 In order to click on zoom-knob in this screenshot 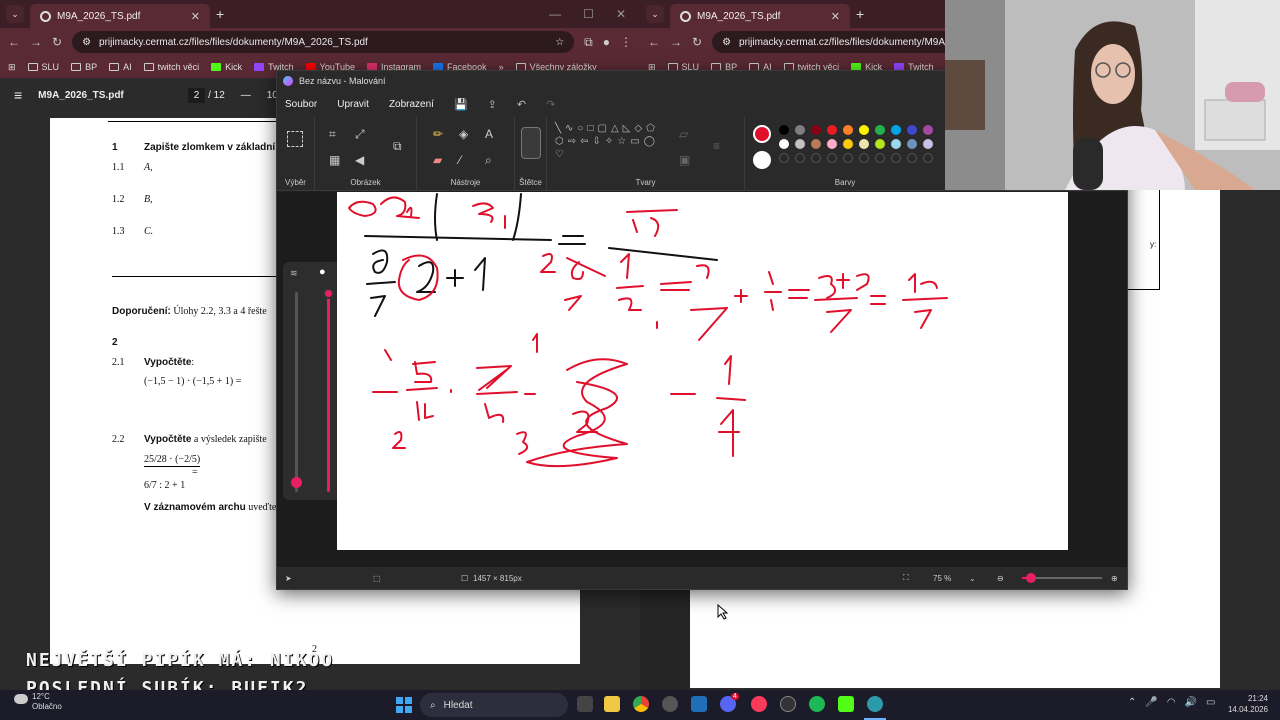, I will do `click(1031, 578)`.